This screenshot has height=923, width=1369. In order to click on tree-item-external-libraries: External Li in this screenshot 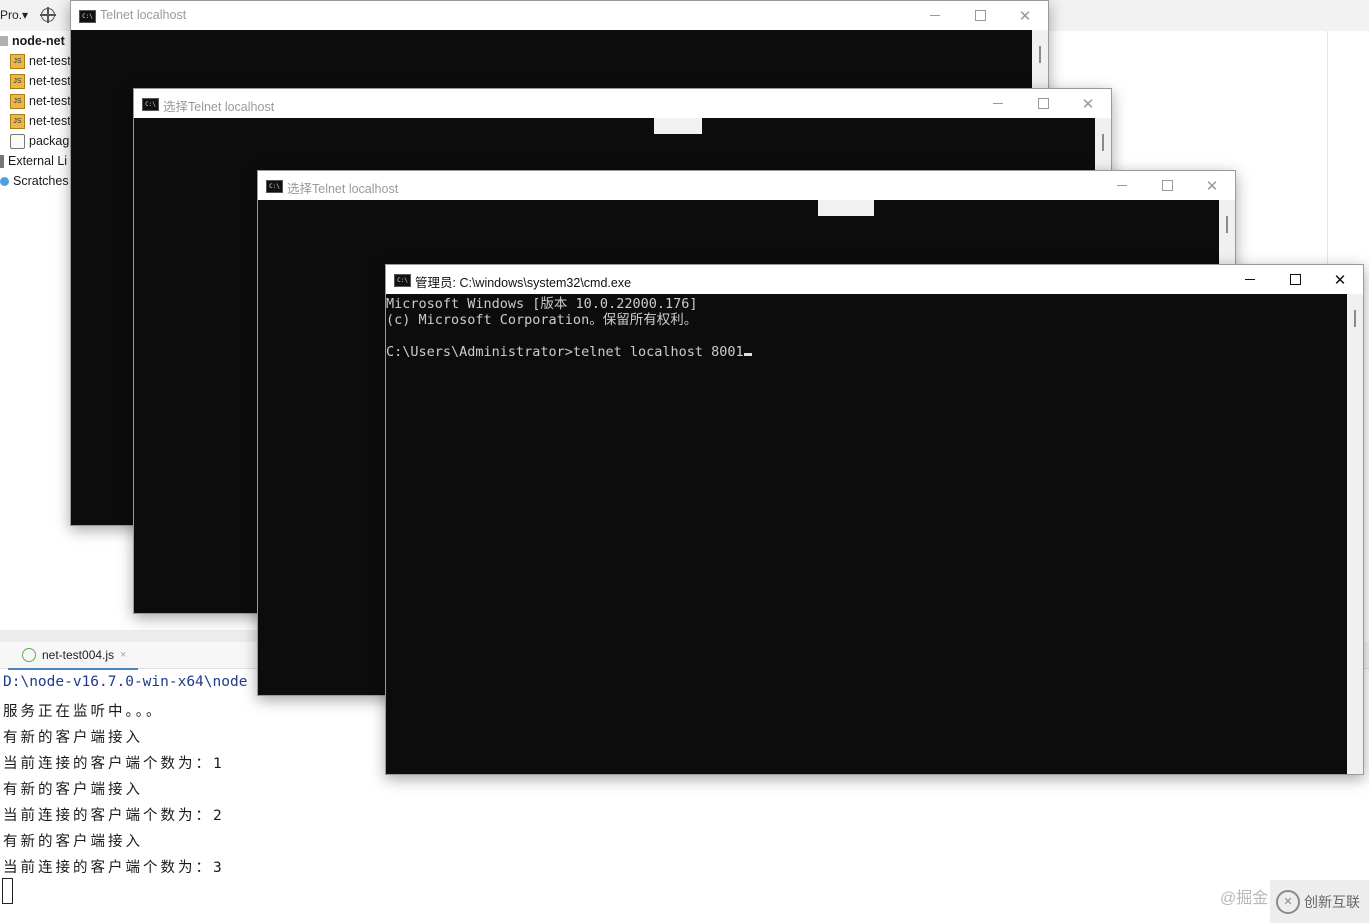, I will do `click(33, 161)`.